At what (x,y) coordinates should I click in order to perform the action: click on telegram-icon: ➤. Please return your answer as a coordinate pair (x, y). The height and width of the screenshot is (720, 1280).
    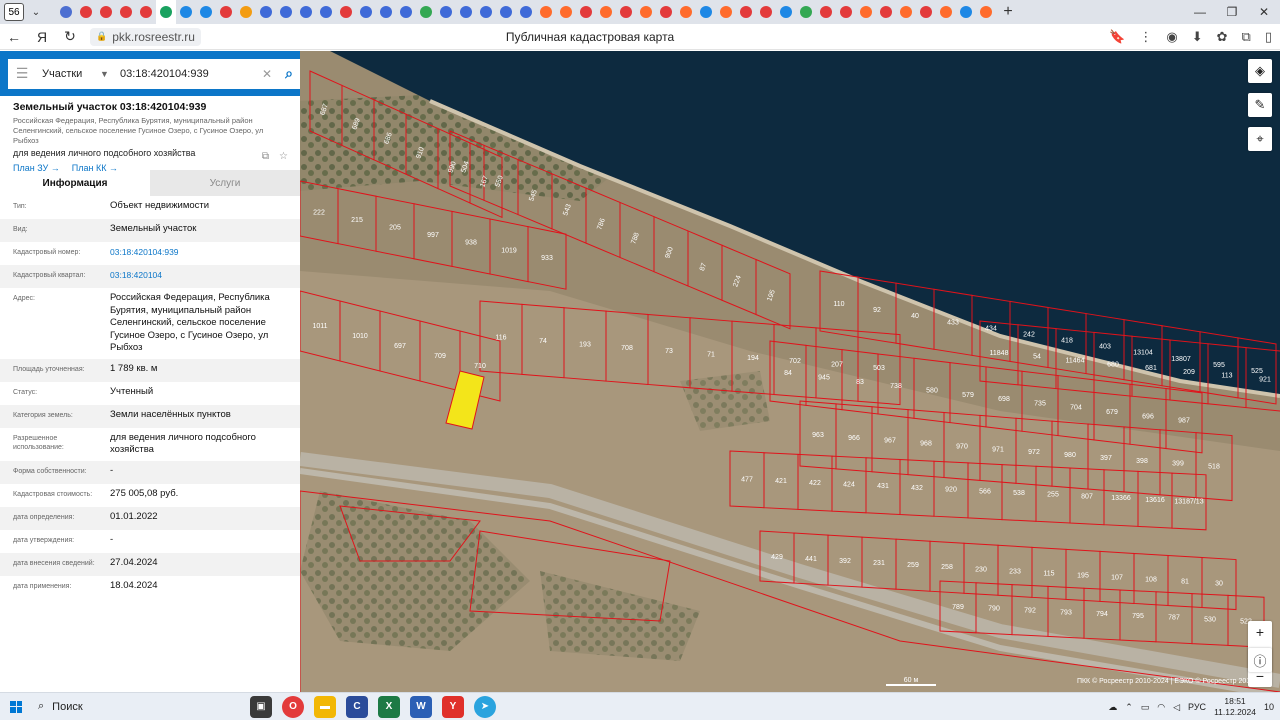
    Looking at the image, I should click on (485, 706).